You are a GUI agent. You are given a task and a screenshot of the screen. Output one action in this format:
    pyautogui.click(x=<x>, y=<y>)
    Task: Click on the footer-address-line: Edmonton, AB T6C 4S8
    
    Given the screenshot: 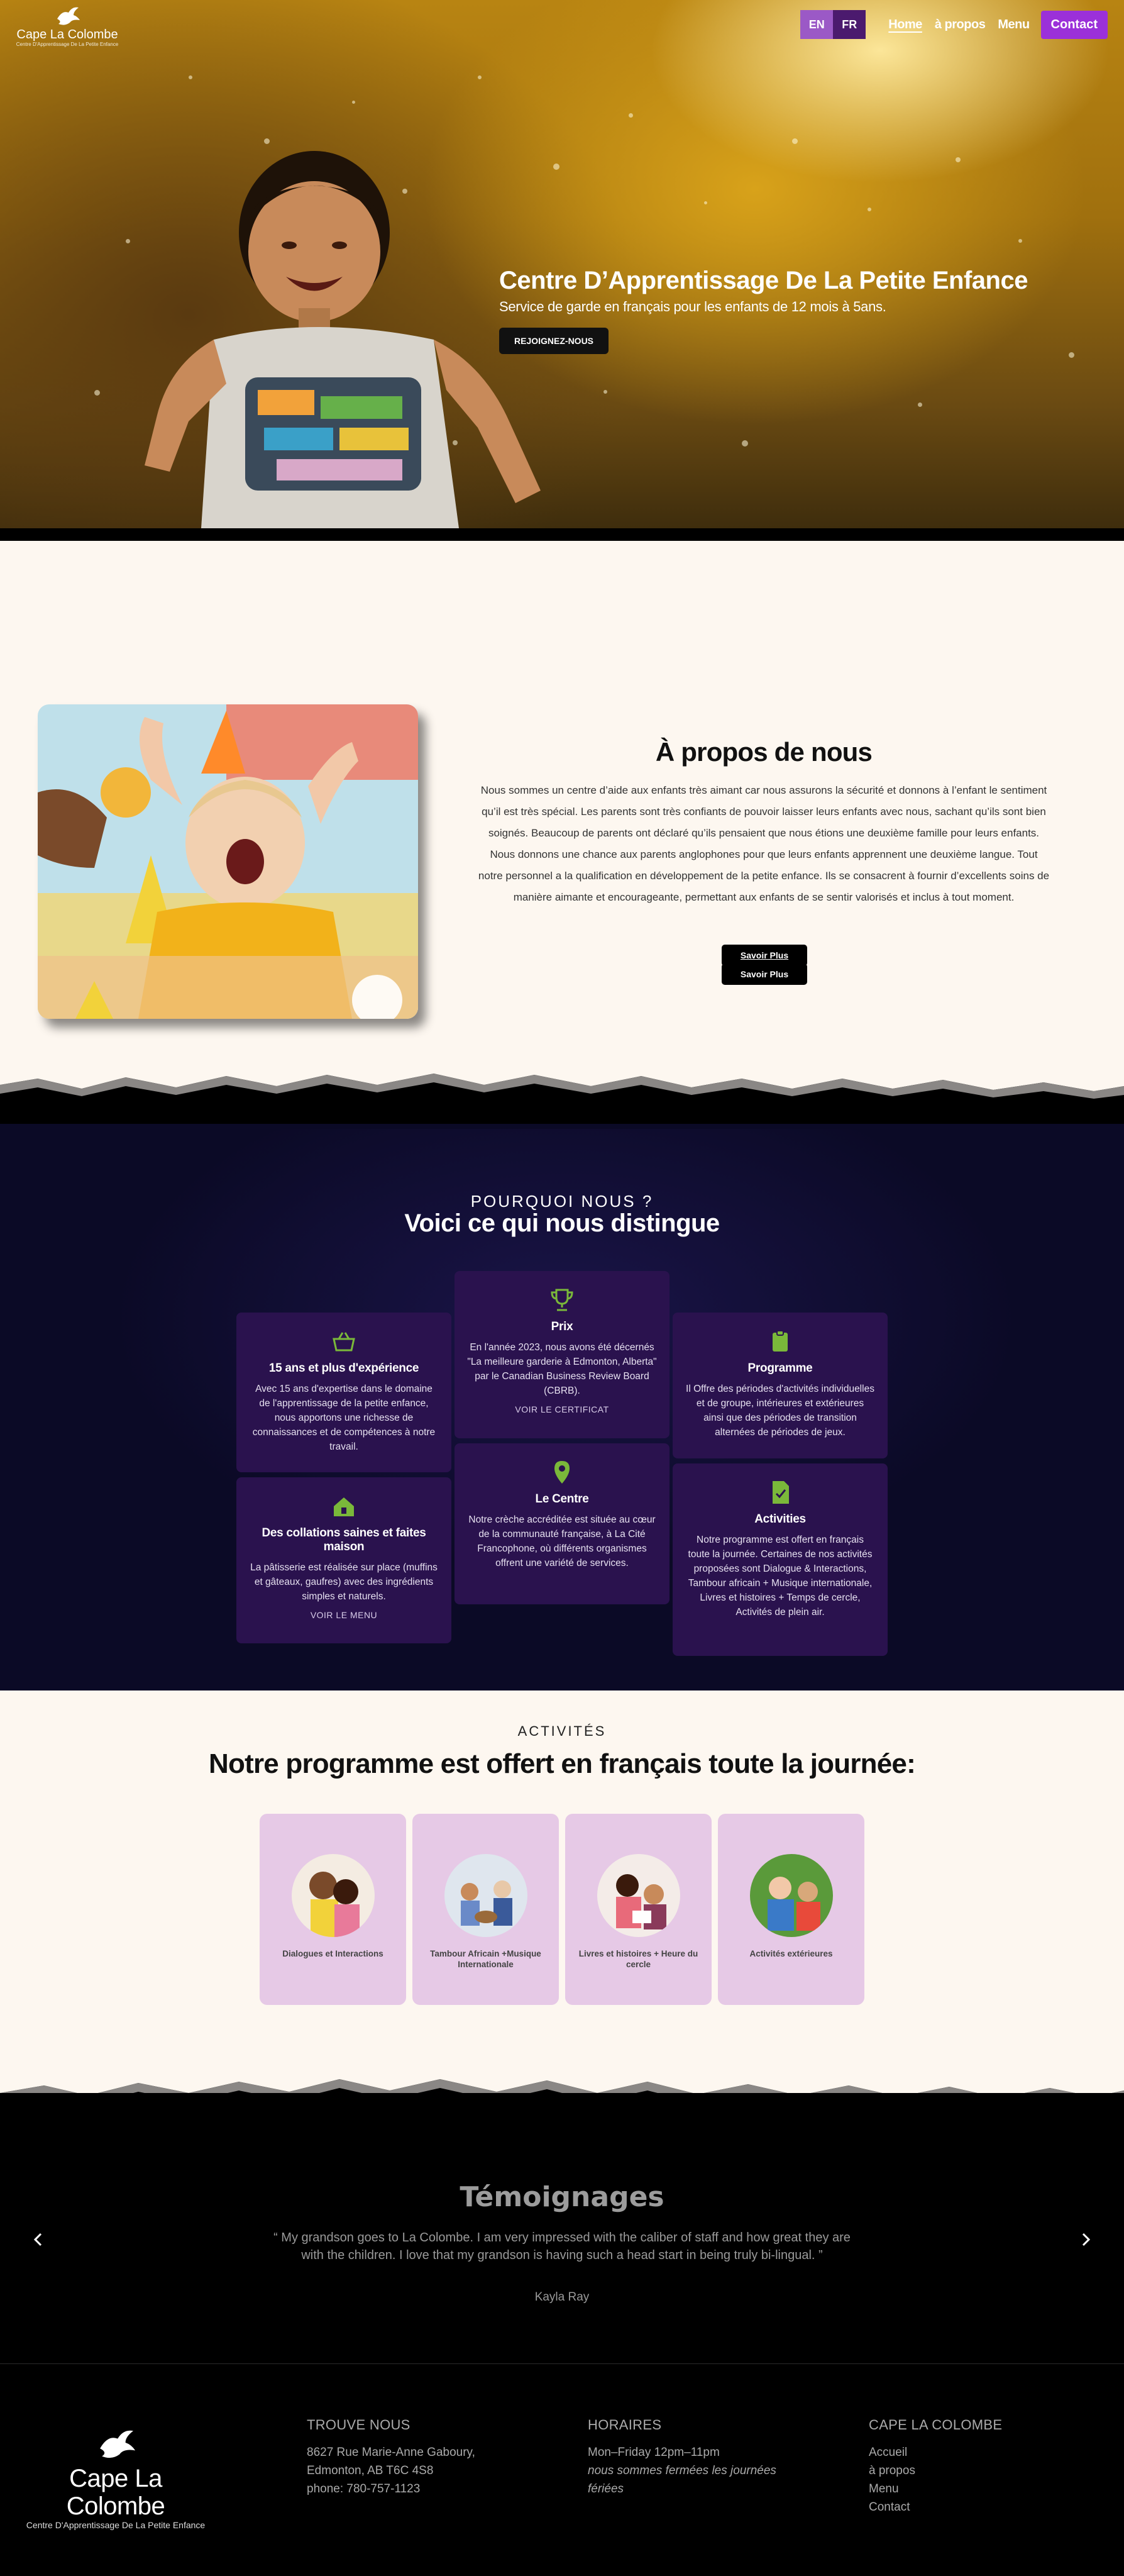 What is the action you would take?
    pyautogui.click(x=371, y=2470)
    